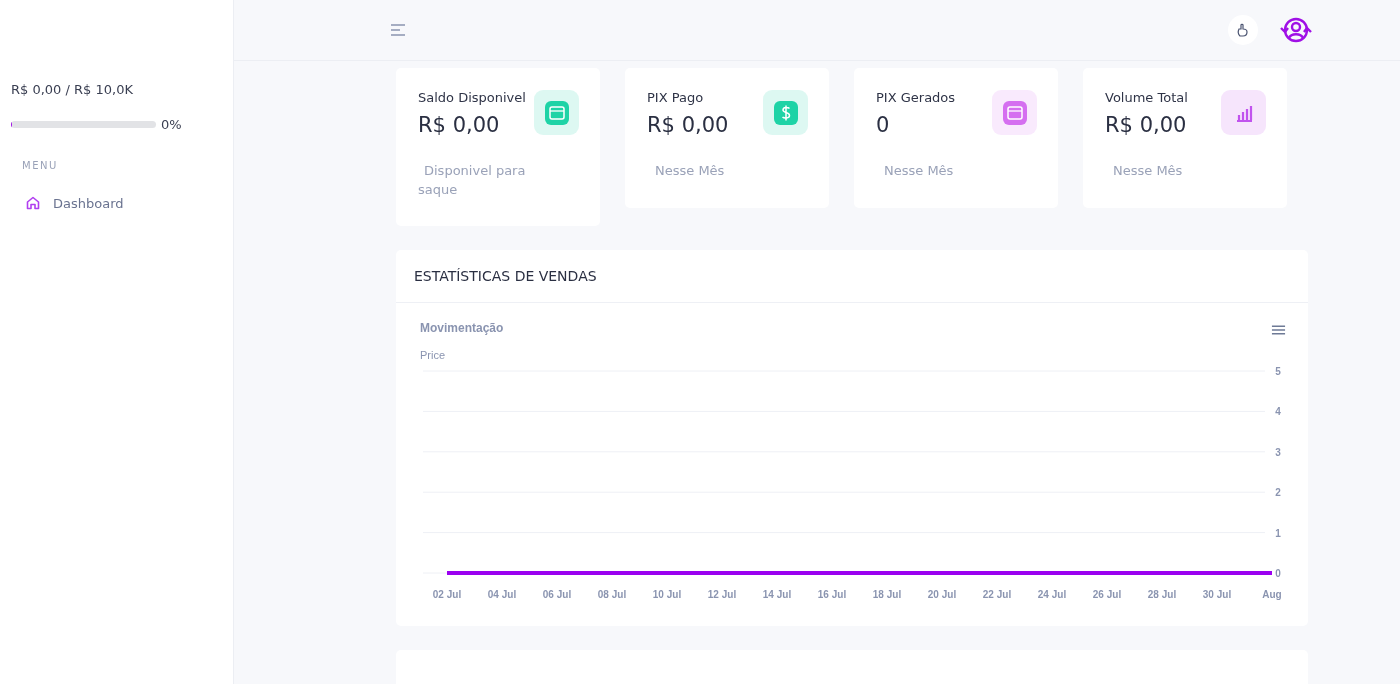  I want to click on x-tick-label: 30 Jul, so click(1217, 594).